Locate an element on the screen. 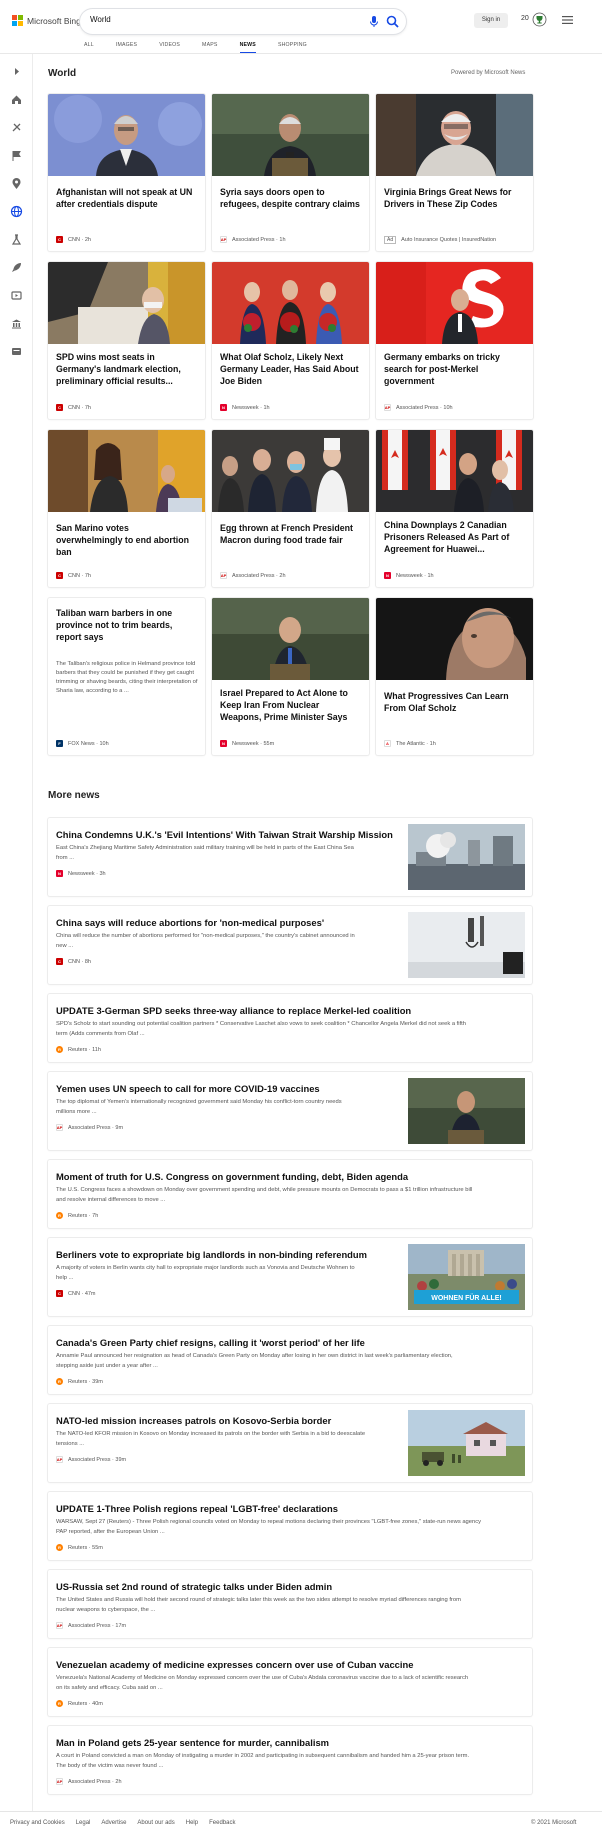 Image resolution: width=602 pixels, height=1833 pixels. card-source: N Newsweek · 55m is located at coordinates (247, 743).